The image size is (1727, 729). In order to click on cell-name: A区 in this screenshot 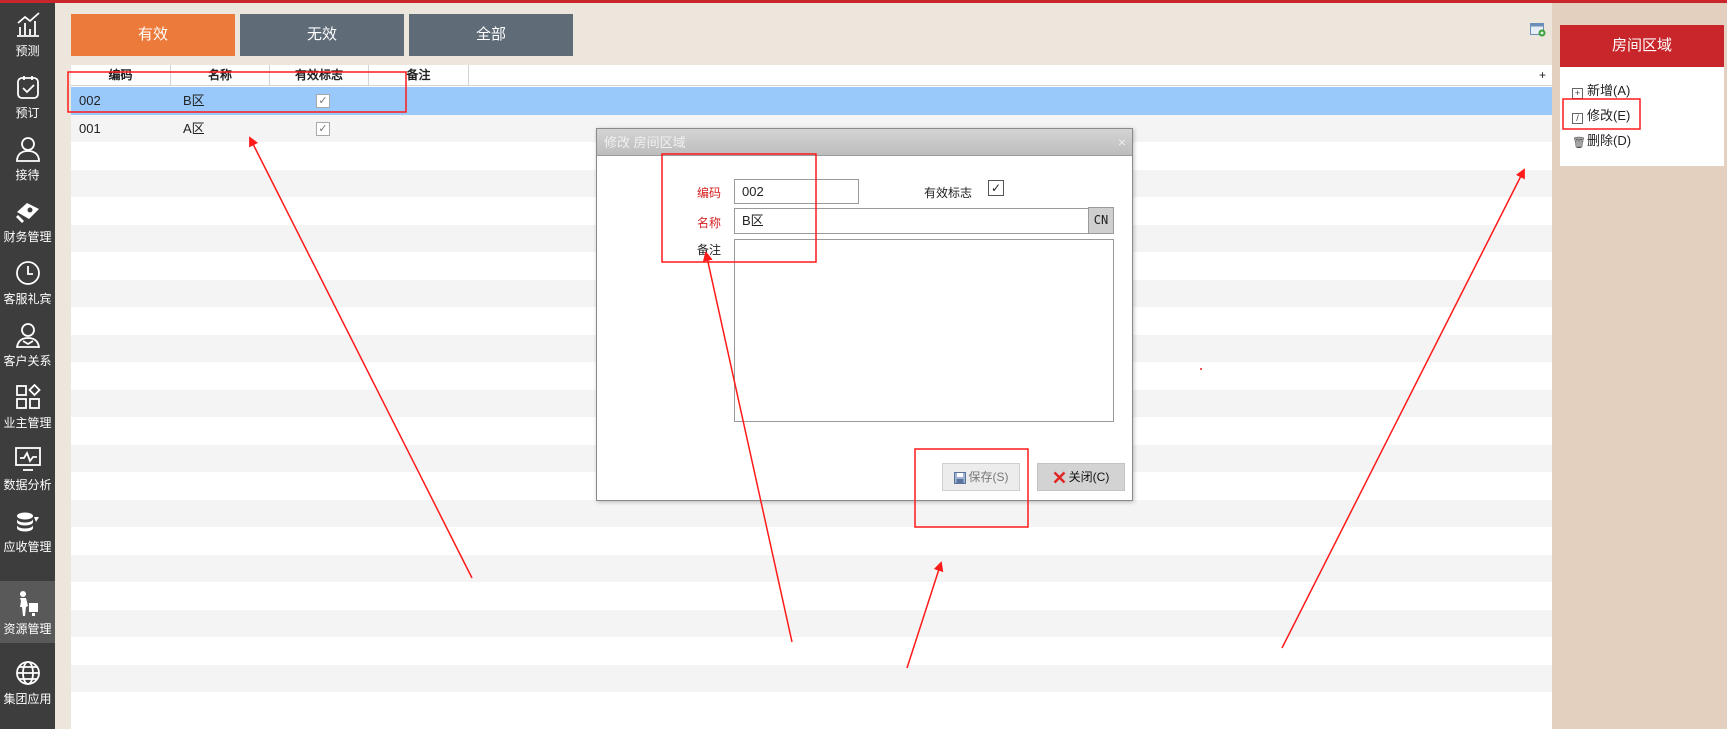, I will do `click(194, 128)`.